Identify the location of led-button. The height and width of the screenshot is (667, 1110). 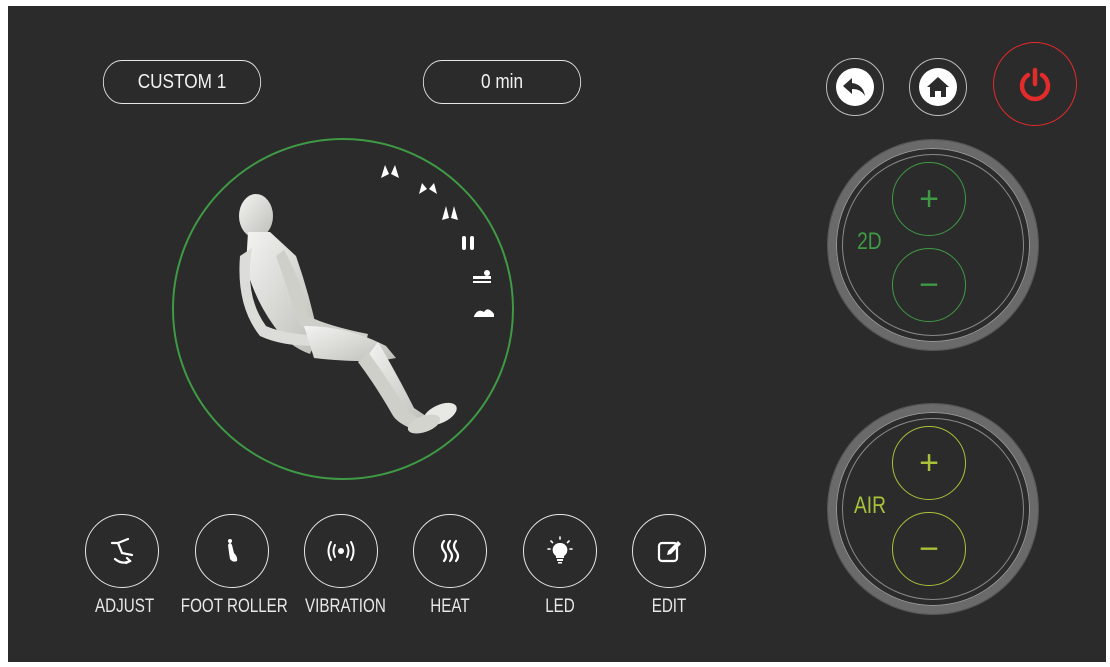
(560, 551).